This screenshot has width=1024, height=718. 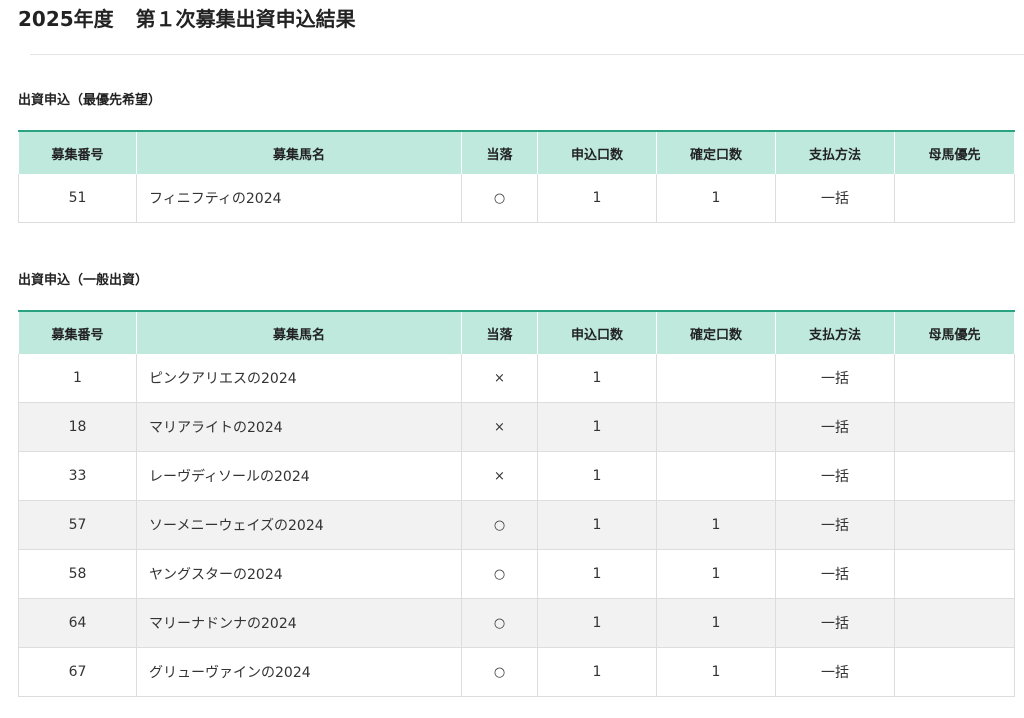 What do you see at coordinates (299, 574) in the screenshot?
I see `cell-horse-name: ヤングスターの2024` at bounding box center [299, 574].